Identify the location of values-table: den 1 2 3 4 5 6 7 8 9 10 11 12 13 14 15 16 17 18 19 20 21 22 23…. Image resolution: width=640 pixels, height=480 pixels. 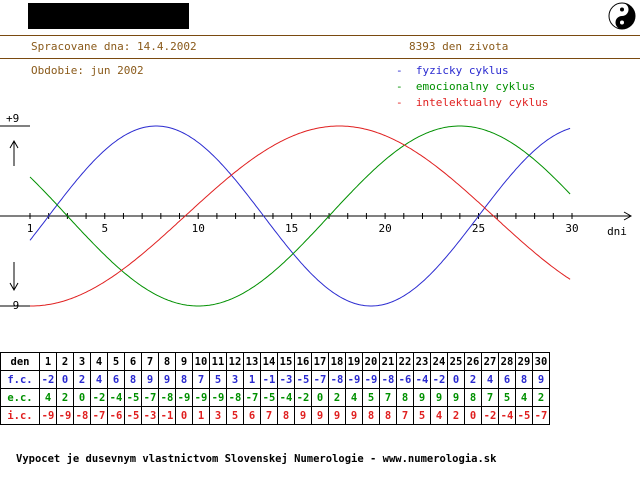
(275, 388).